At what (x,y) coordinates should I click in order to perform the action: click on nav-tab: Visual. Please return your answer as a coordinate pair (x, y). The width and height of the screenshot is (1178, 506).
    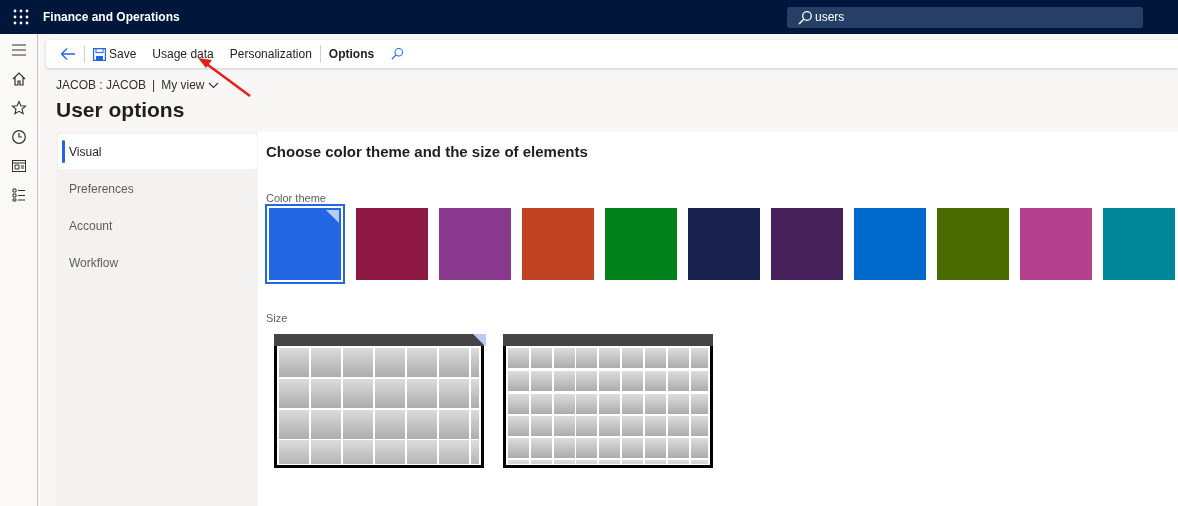
    Looking at the image, I should click on (157, 151).